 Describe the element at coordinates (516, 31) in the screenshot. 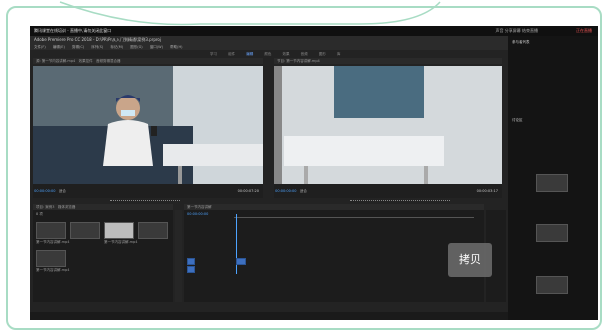

I see `stream-controls: 声音 分享屏幕 结束直播` at that location.